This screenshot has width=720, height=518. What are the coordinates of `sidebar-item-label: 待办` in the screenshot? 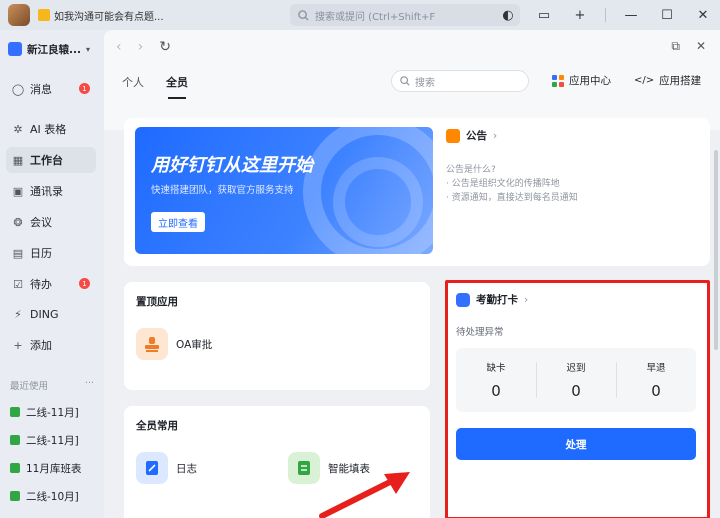 It's located at (41, 284).